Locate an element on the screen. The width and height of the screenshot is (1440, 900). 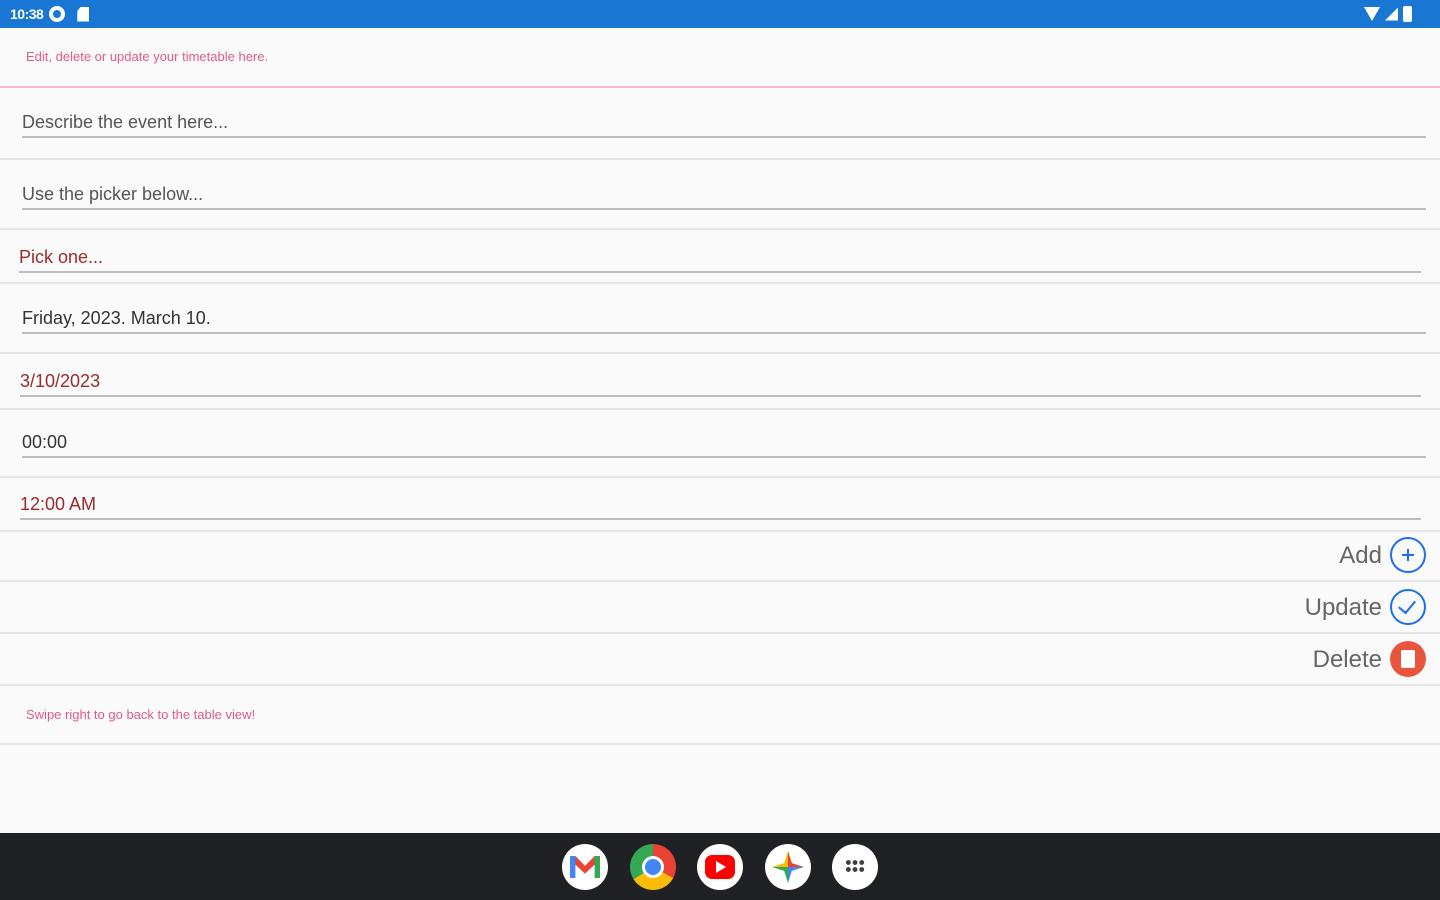
photos-icon is located at coordinates (788, 867).